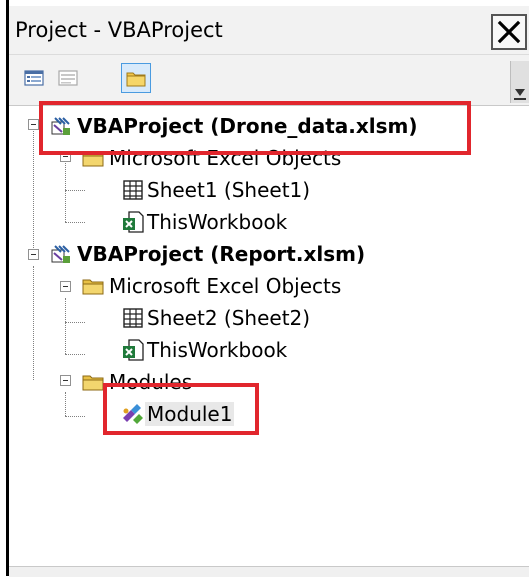 The height and width of the screenshot is (577, 529). I want to click on view-code-button, so click(34, 78).